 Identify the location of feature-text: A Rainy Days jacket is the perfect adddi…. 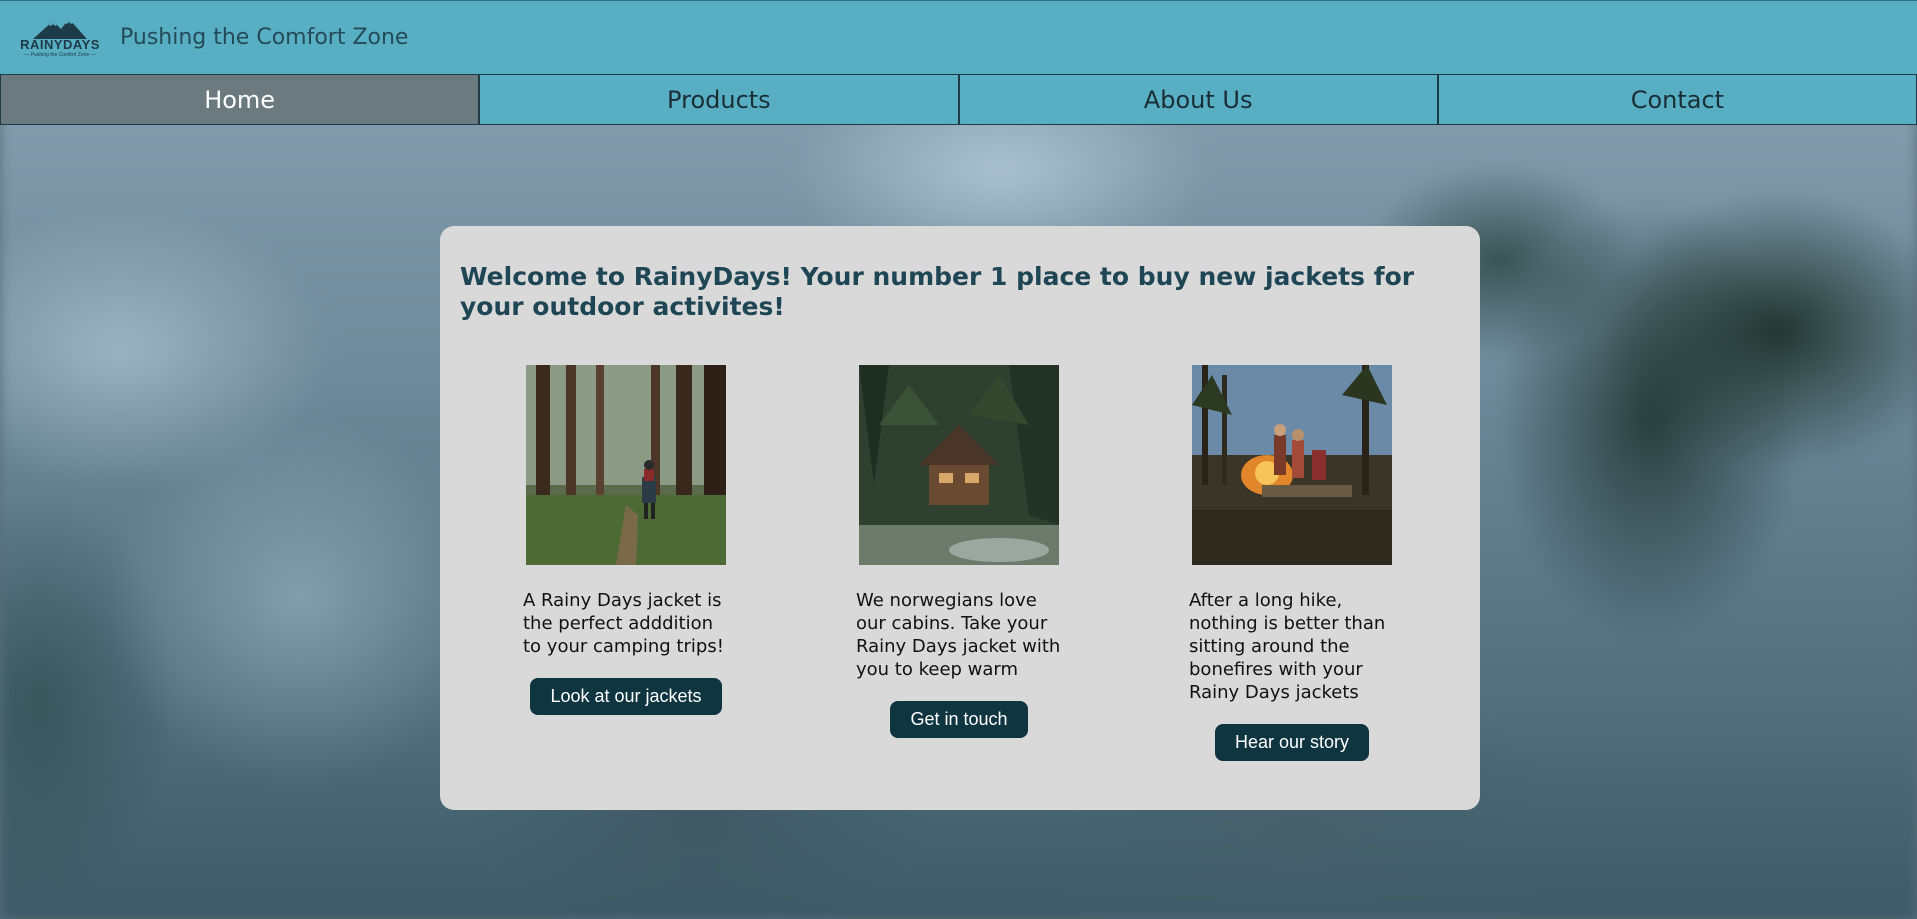
(623, 623).